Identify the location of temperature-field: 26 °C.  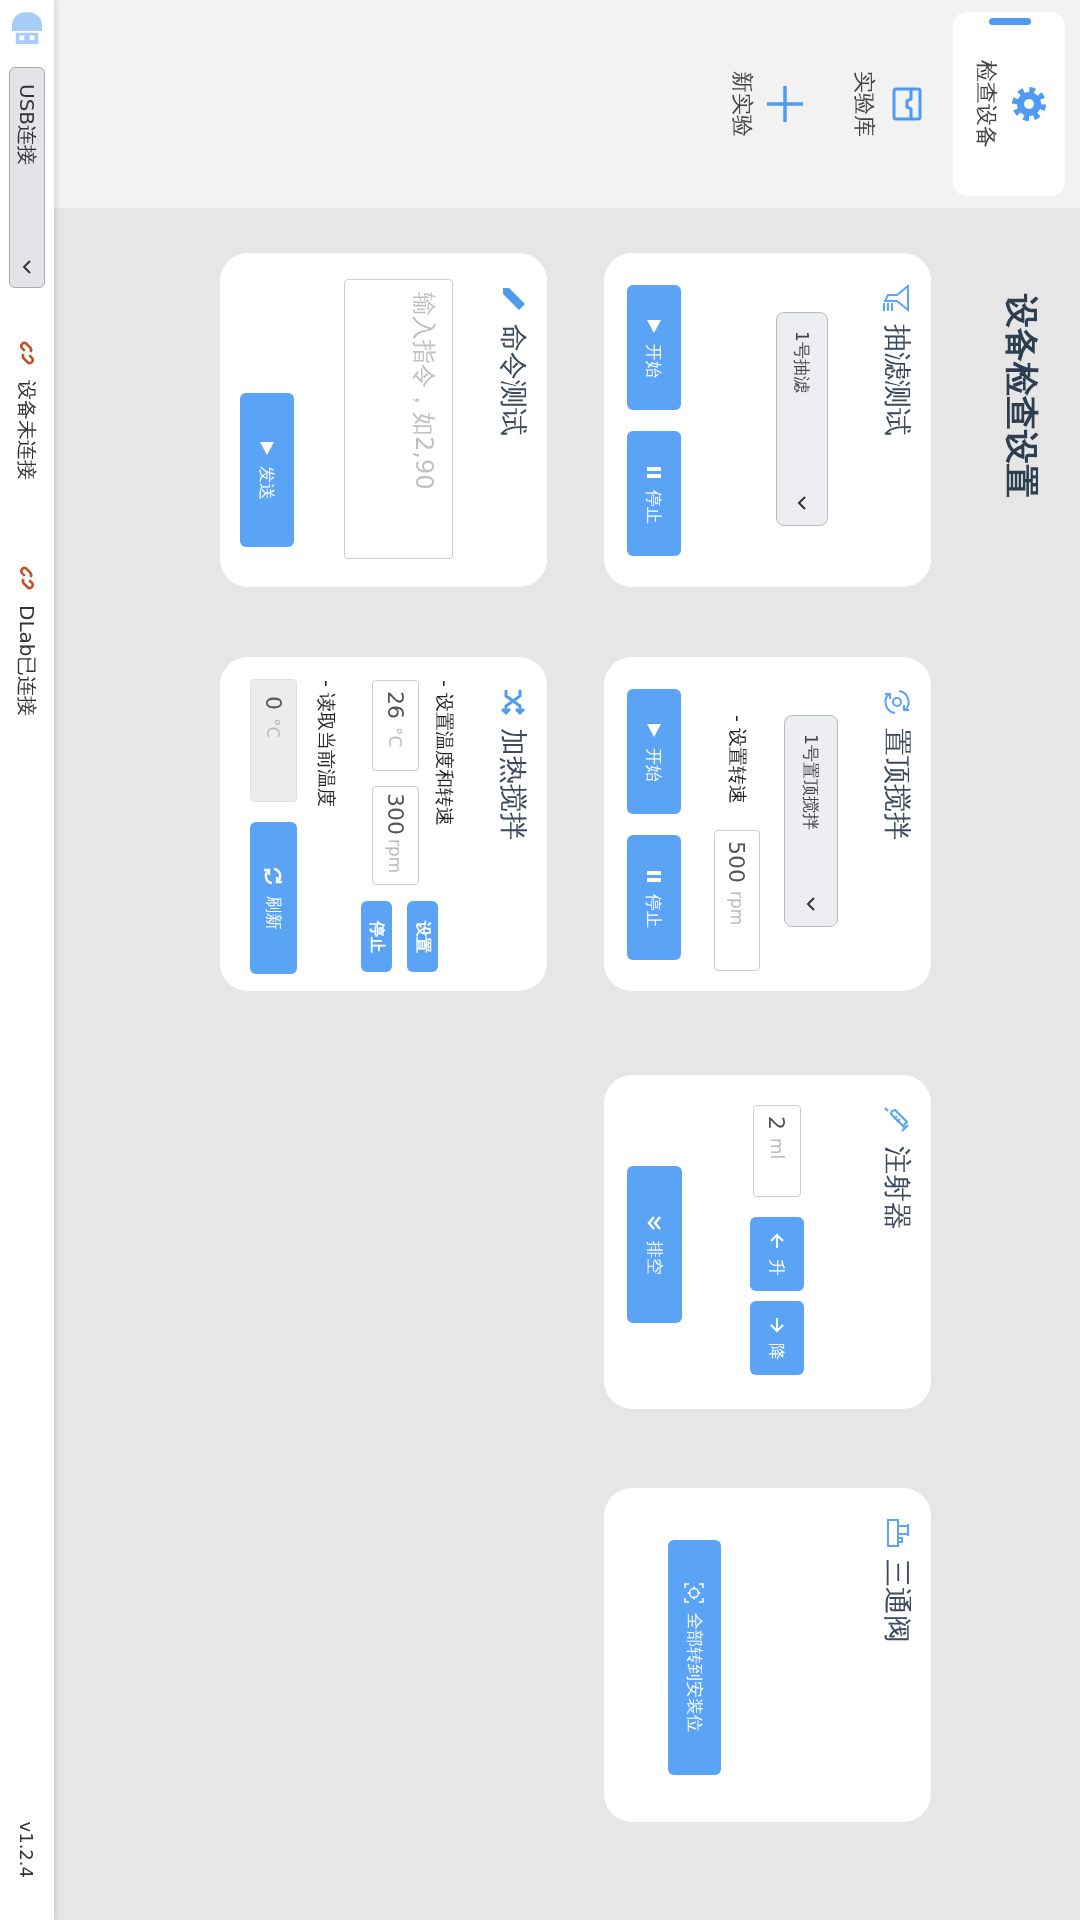
(395, 725).